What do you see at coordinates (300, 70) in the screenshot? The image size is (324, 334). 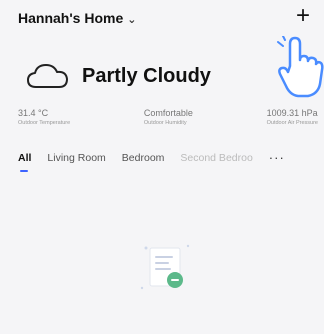 I see `hand-pointer-icon` at bounding box center [300, 70].